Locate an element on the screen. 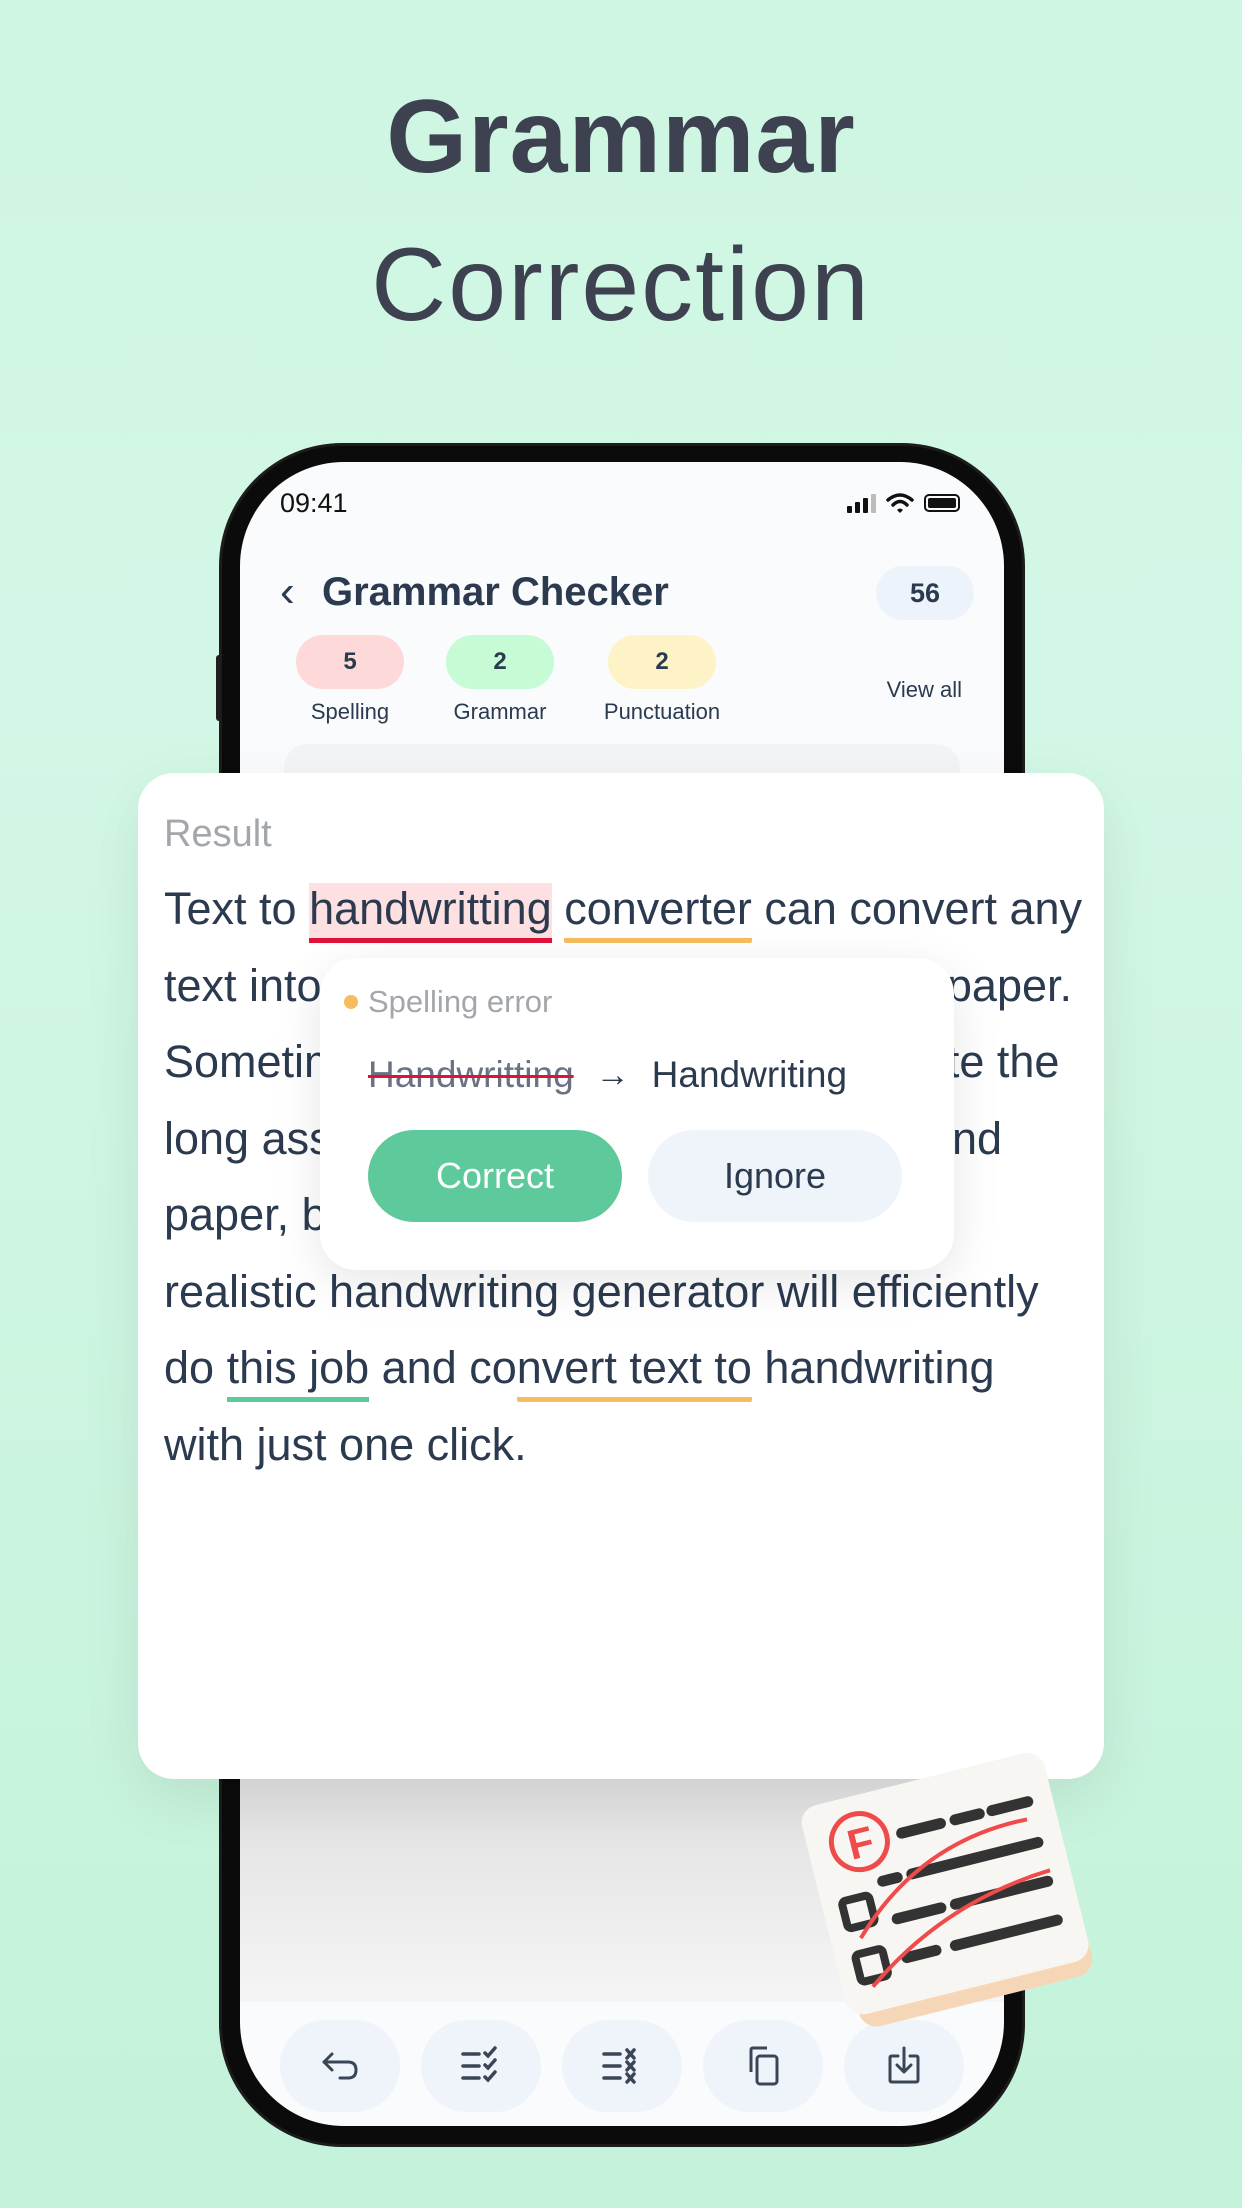 The width and height of the screenshot is (1242, 2208). signal-icon is located at coordinates (861, 503).